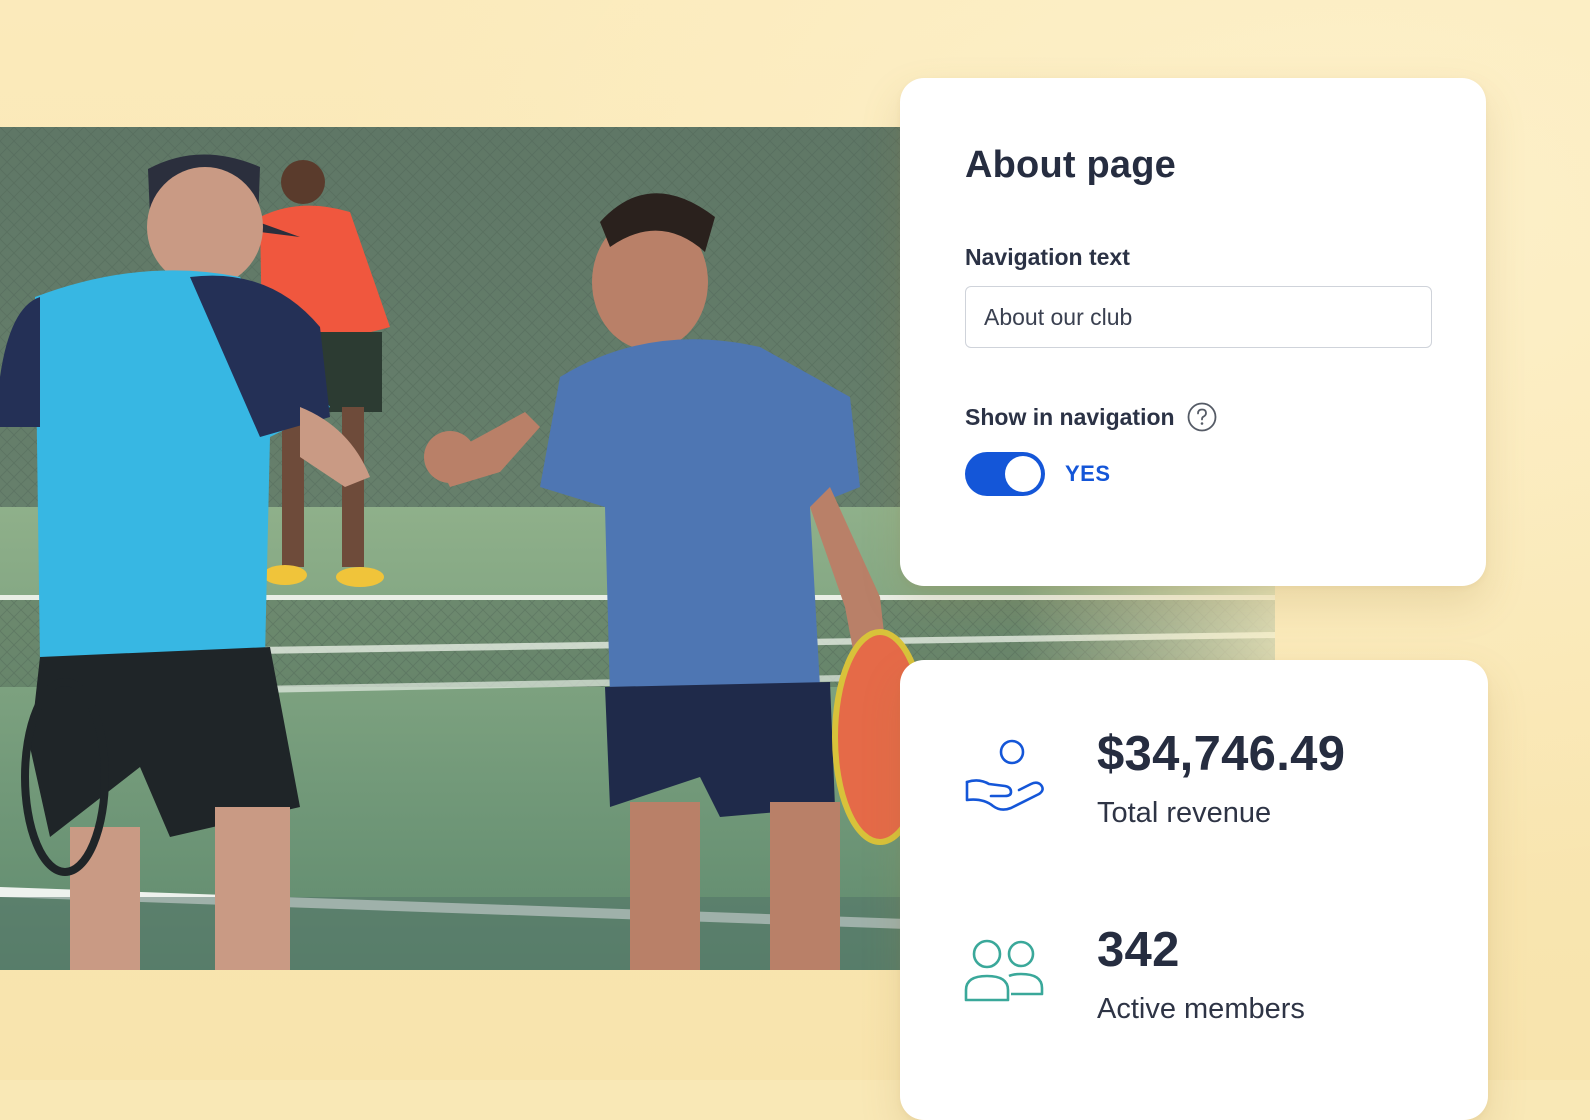 This screenshot has width=1590, height=1120. I want to click on total-revenue-text: $34,746.49 Total revenue, so click(1221, 779).